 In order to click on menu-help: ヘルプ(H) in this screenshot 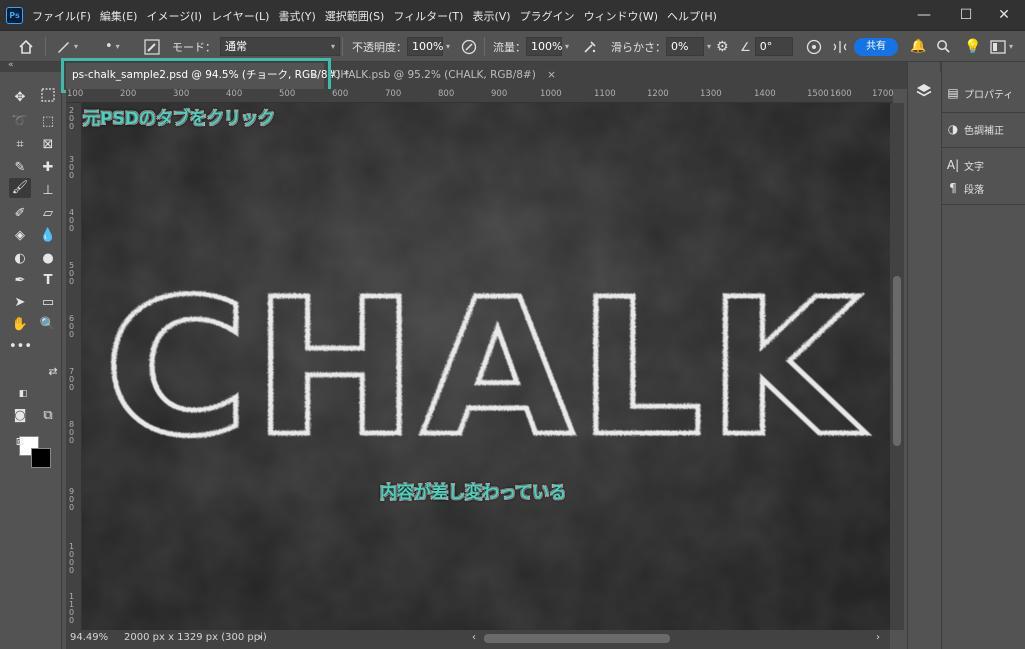, I will do `click(692, 16)`.